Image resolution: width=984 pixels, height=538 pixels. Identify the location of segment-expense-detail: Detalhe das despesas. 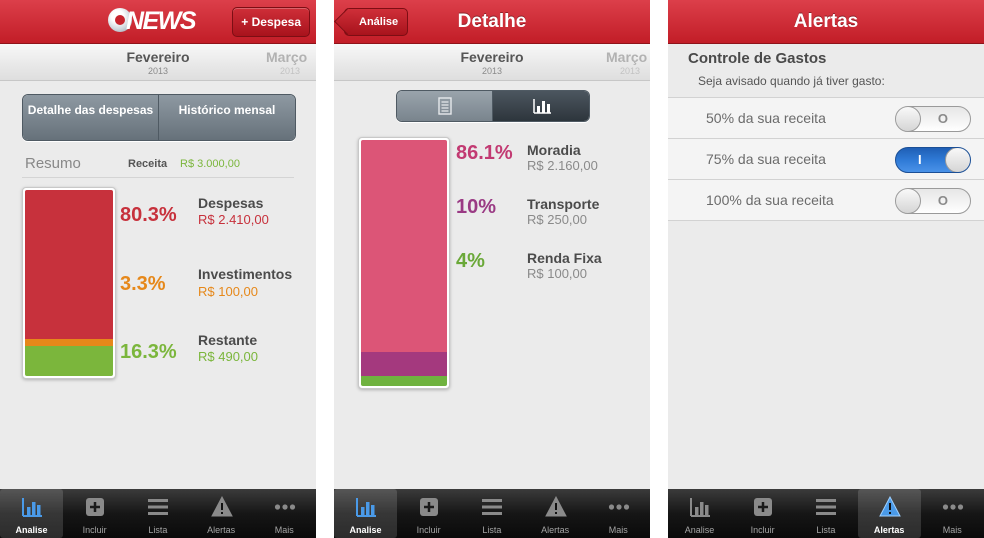
(90, 117).